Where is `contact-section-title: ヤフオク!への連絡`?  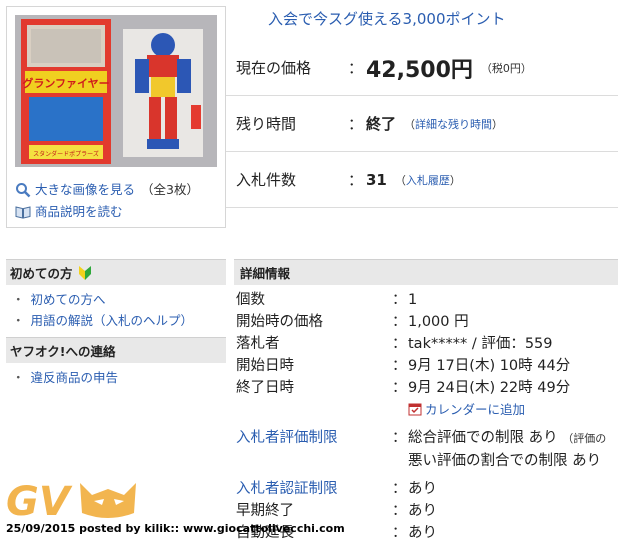
contact-section-title: ヤフオク!への連絡 is located at coordinates (63, 351).